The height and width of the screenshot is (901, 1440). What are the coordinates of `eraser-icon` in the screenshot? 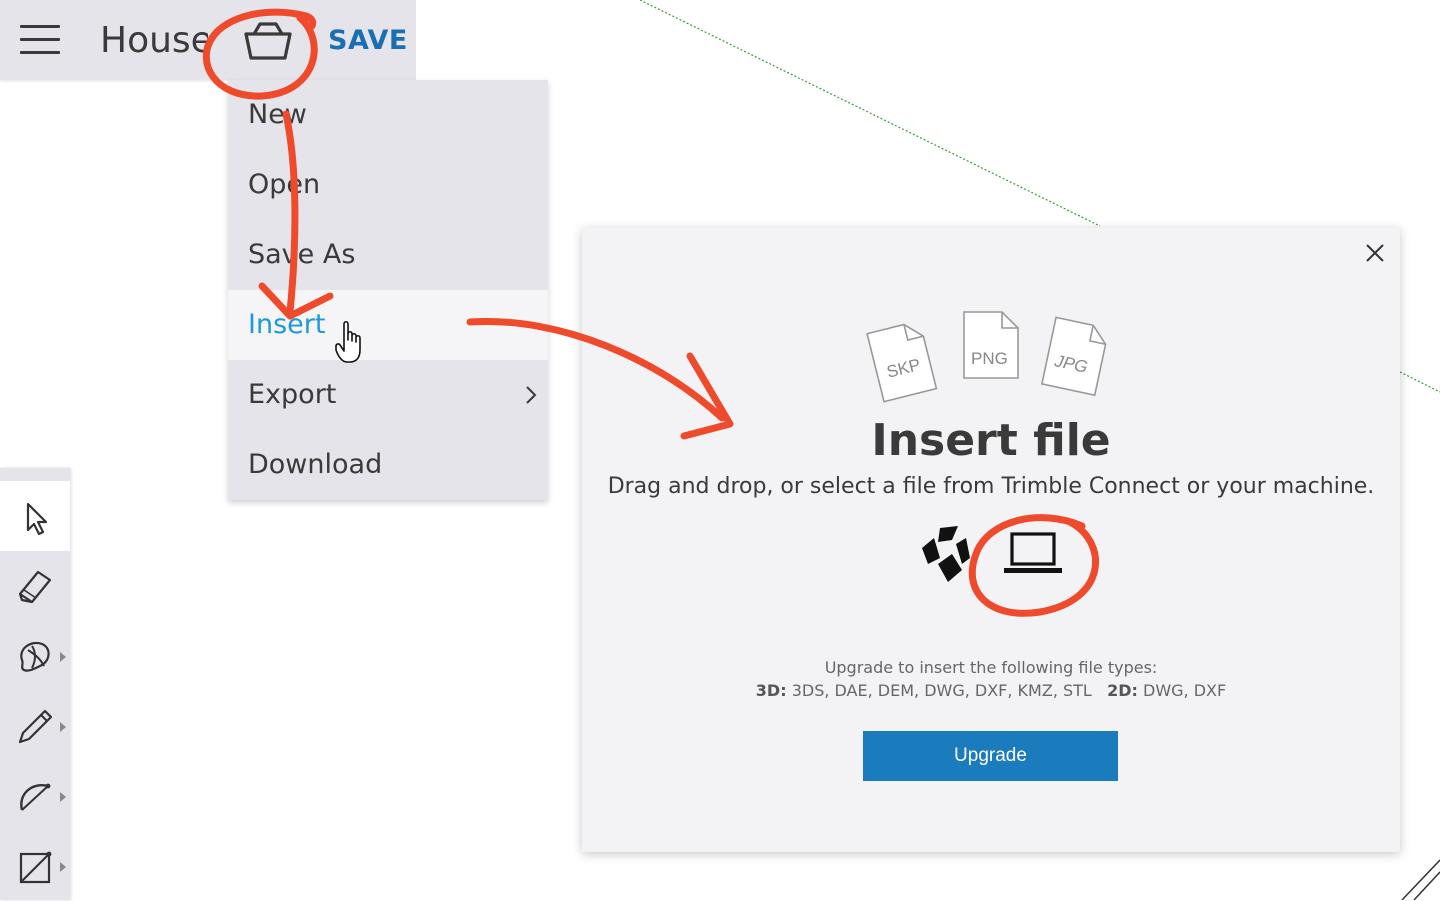 It's located at (35, 587).